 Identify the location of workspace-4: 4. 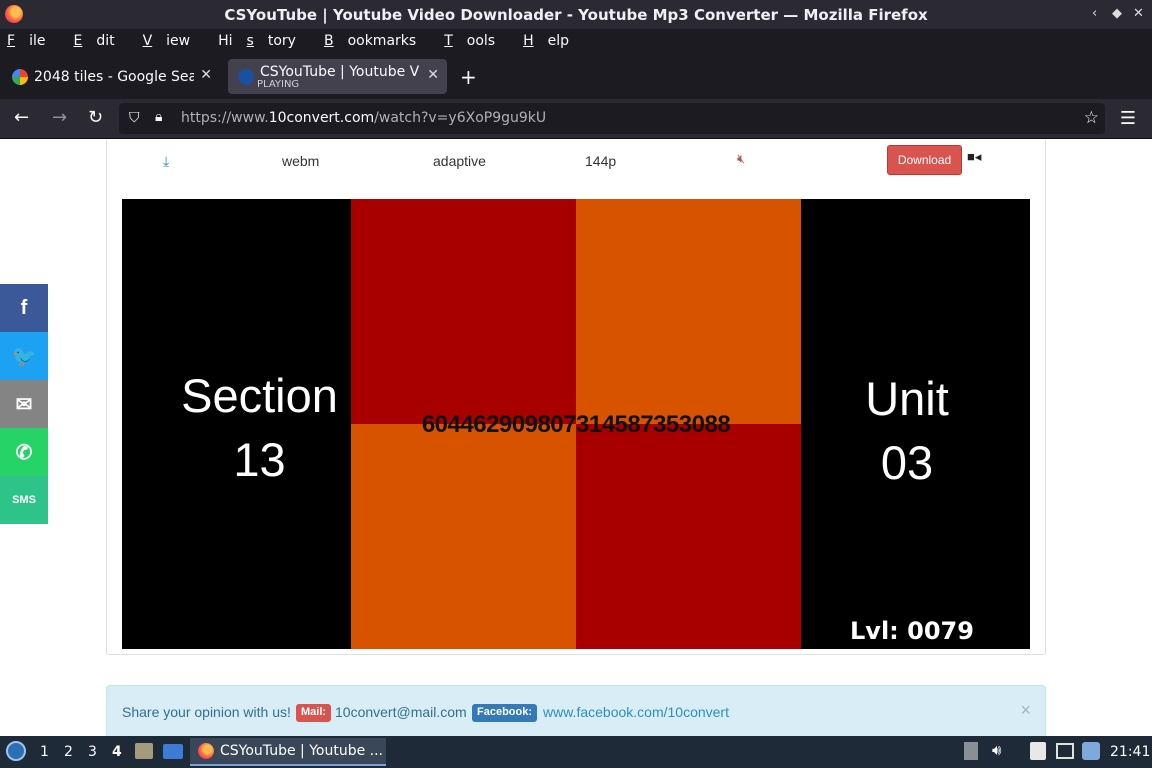
(117, 752).